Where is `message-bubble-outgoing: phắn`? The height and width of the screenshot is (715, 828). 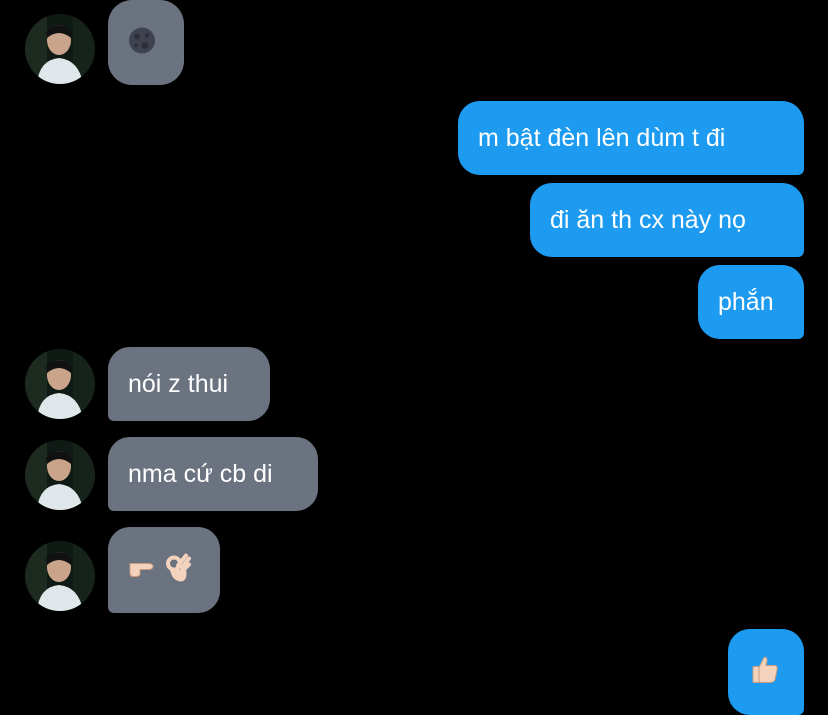
message-bubble-outgoing: phắn is located at coordinates (751, 302).